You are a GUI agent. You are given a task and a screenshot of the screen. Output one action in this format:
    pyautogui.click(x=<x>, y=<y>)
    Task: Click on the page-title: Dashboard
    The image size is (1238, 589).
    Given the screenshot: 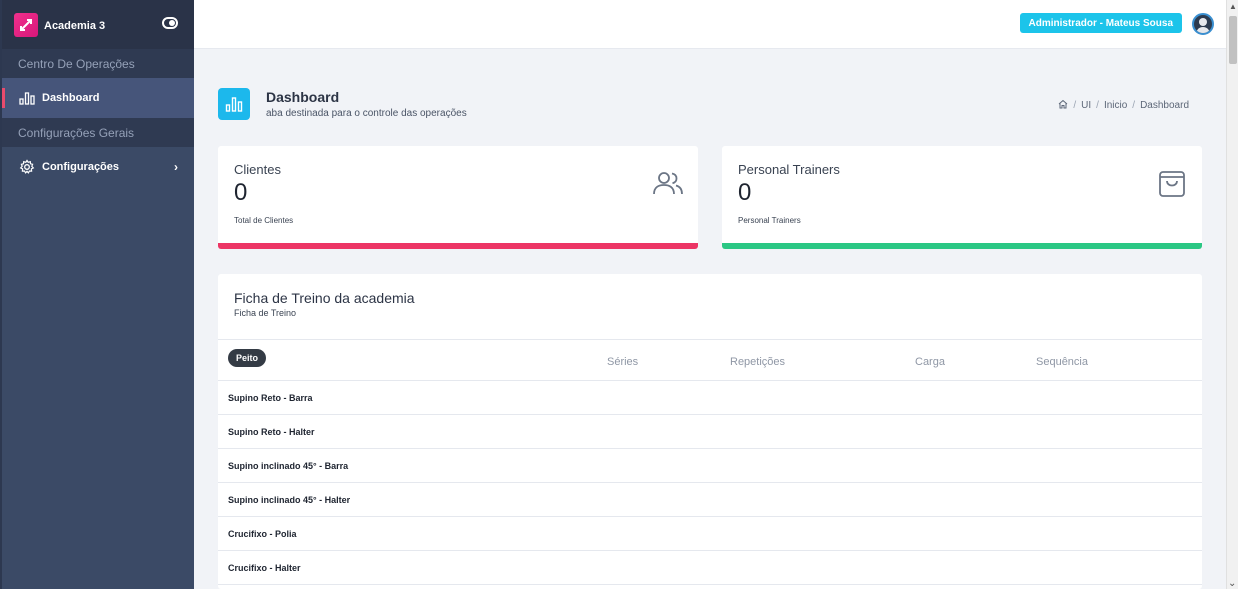 What is the action you would take?
    pyautogui.click(x=303, y=97)
    